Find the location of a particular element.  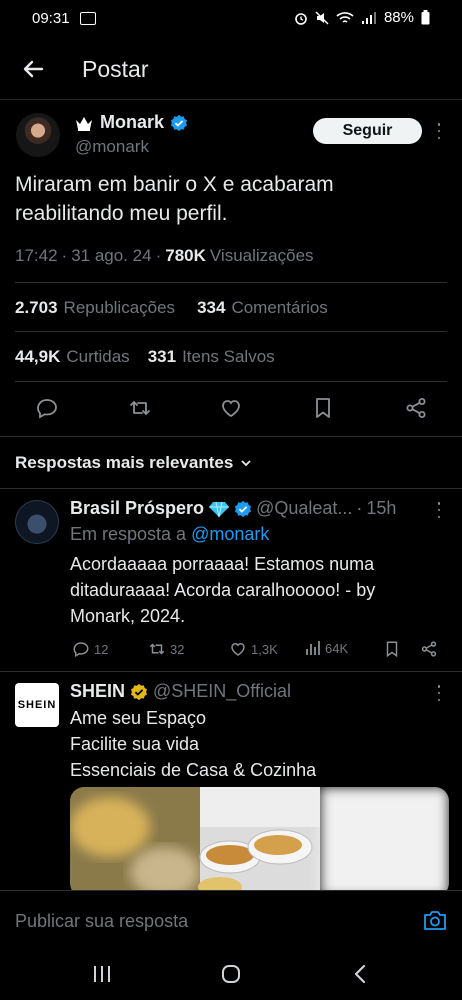

reply-composer-bar: Publicar sua resposta is located at coordinates (231, 919).